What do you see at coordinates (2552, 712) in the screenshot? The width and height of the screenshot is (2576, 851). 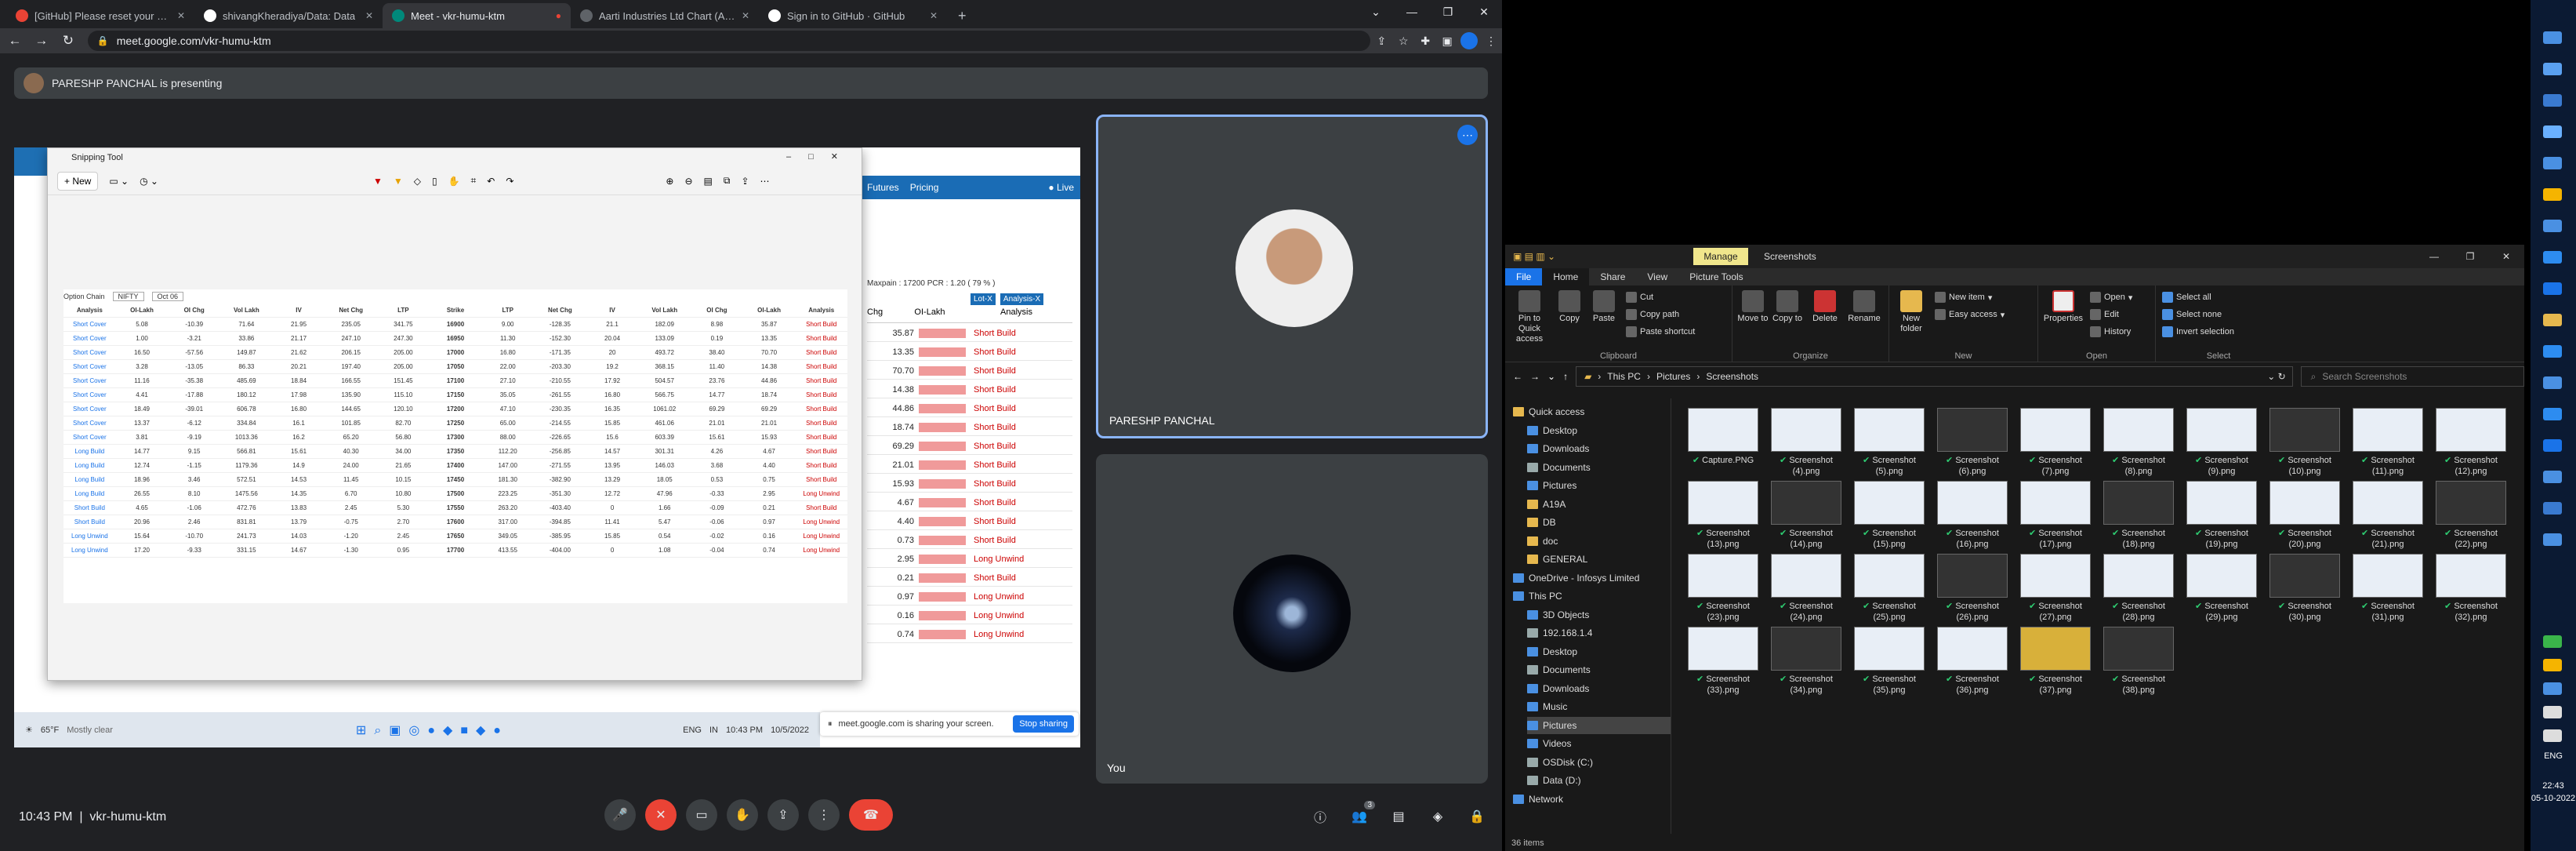 I see `wifi-icon` at bounding box center [2552, 712].